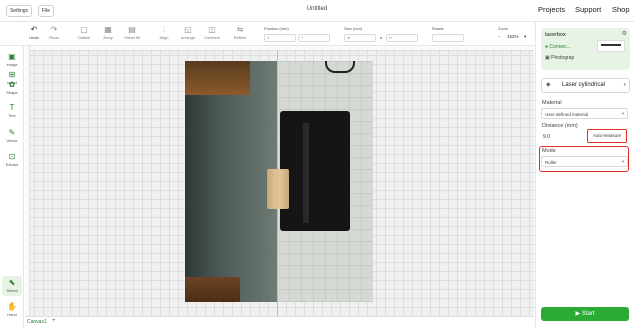 Image resolution: width=634 pixels, height=327 pixels. Describe the element at coordinates (551, 162) in the screenshot. I see `mode-value: Roller` at that location.